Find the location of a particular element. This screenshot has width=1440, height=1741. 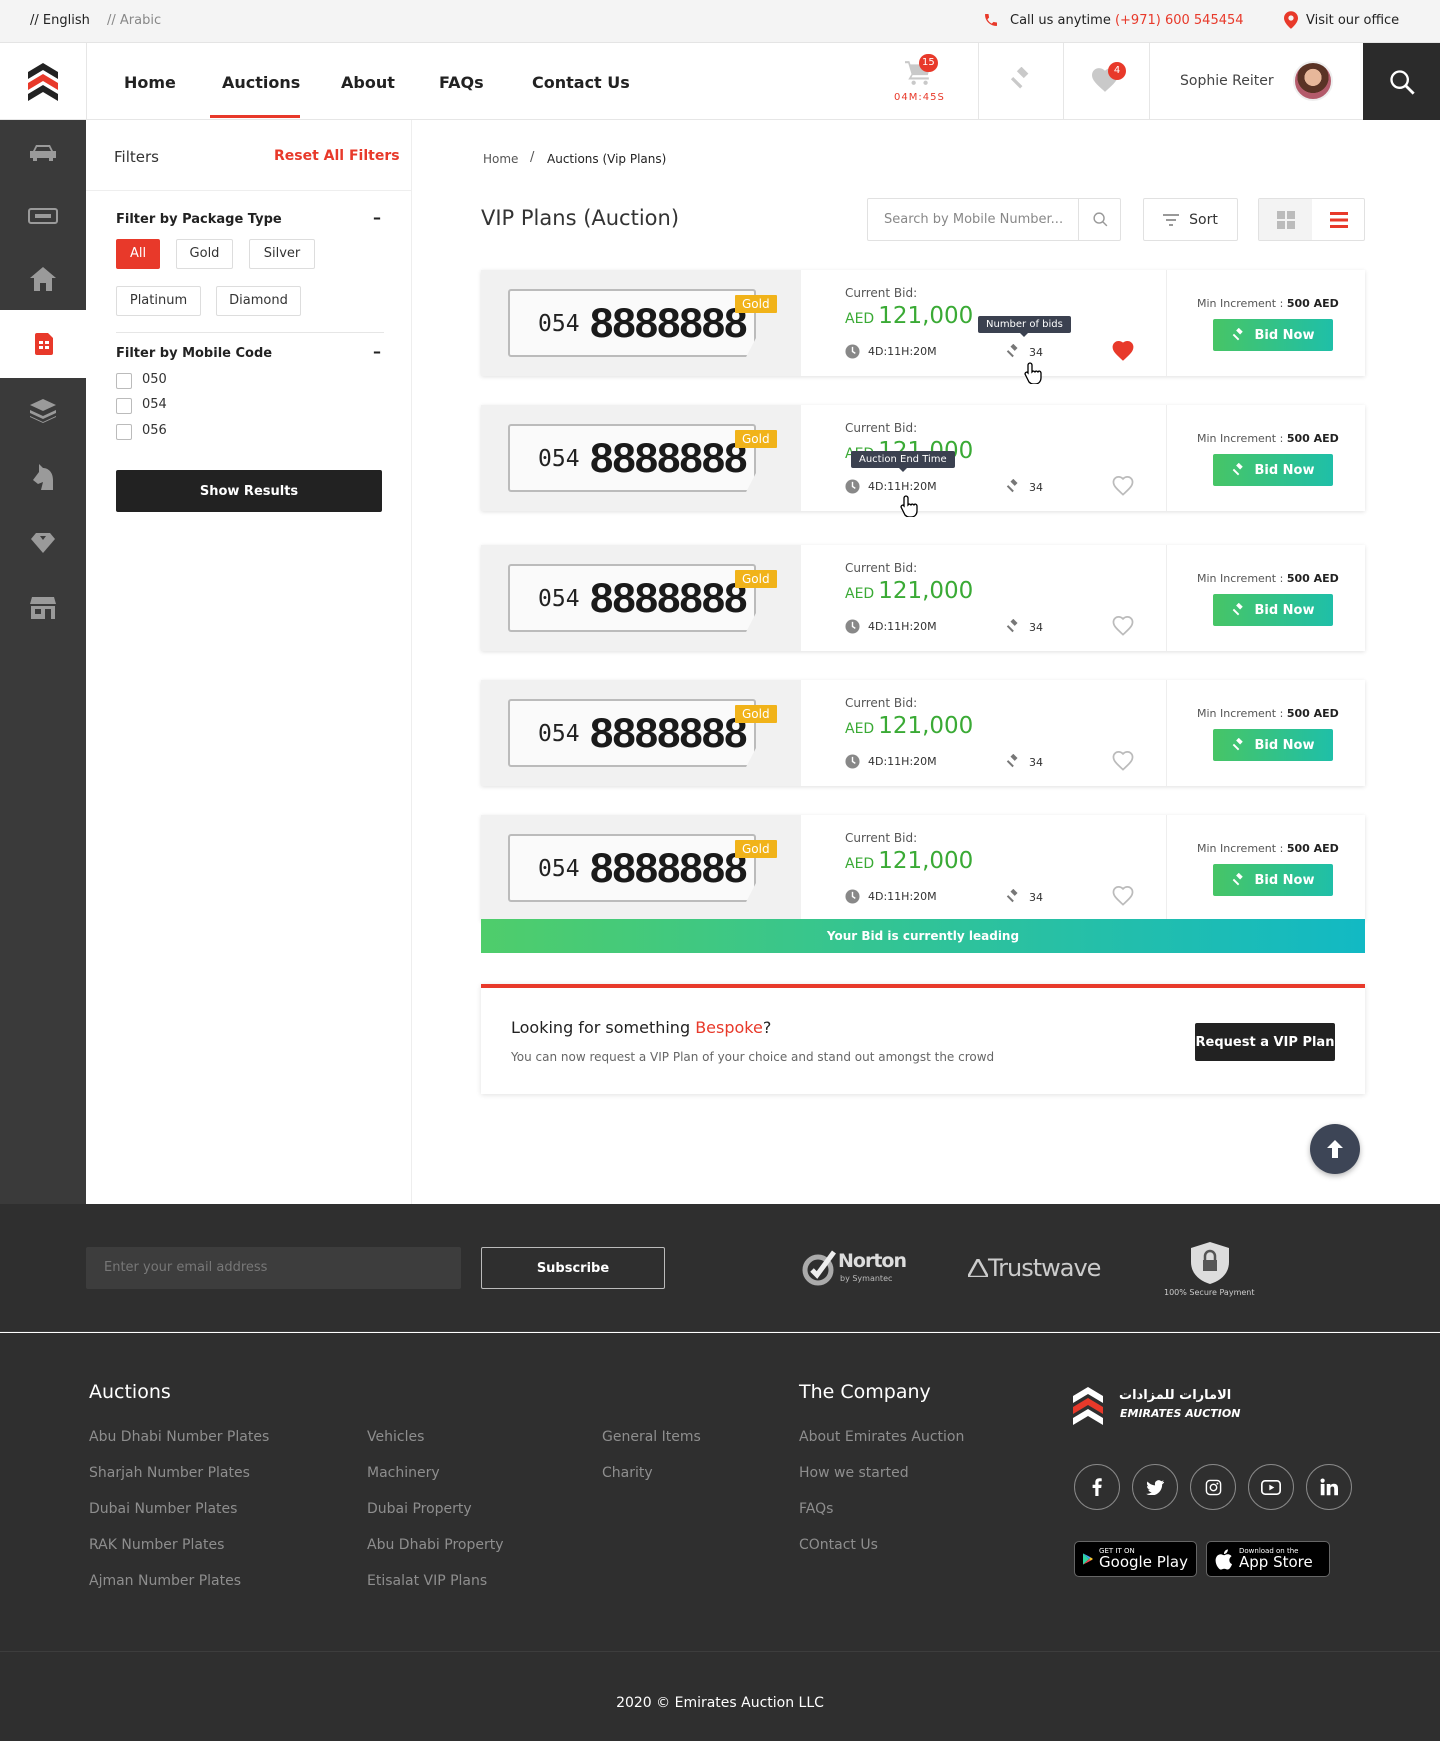

search-submit-button is located at coordinates (1099, 219).